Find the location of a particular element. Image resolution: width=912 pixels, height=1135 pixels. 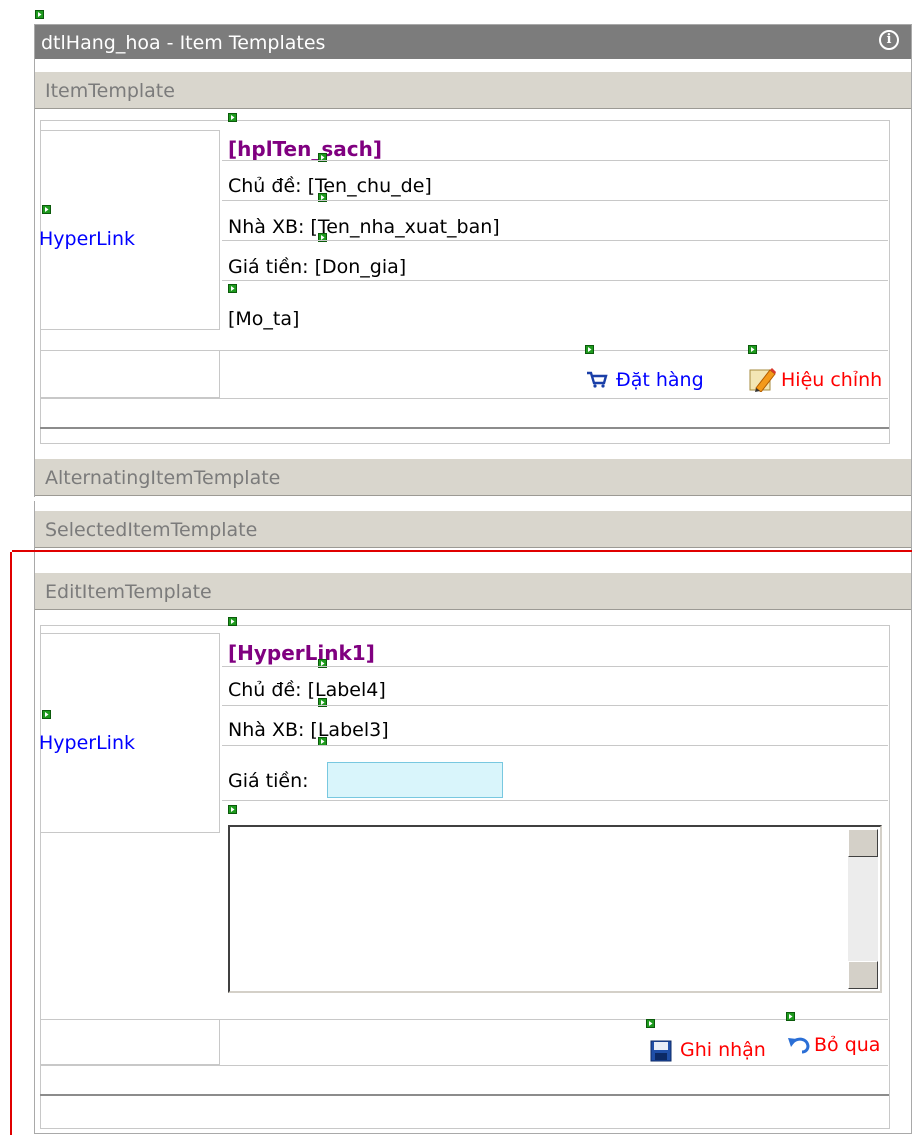

publisher-label: Nhà XB: [Label3] is located at coordinates (308, 730).